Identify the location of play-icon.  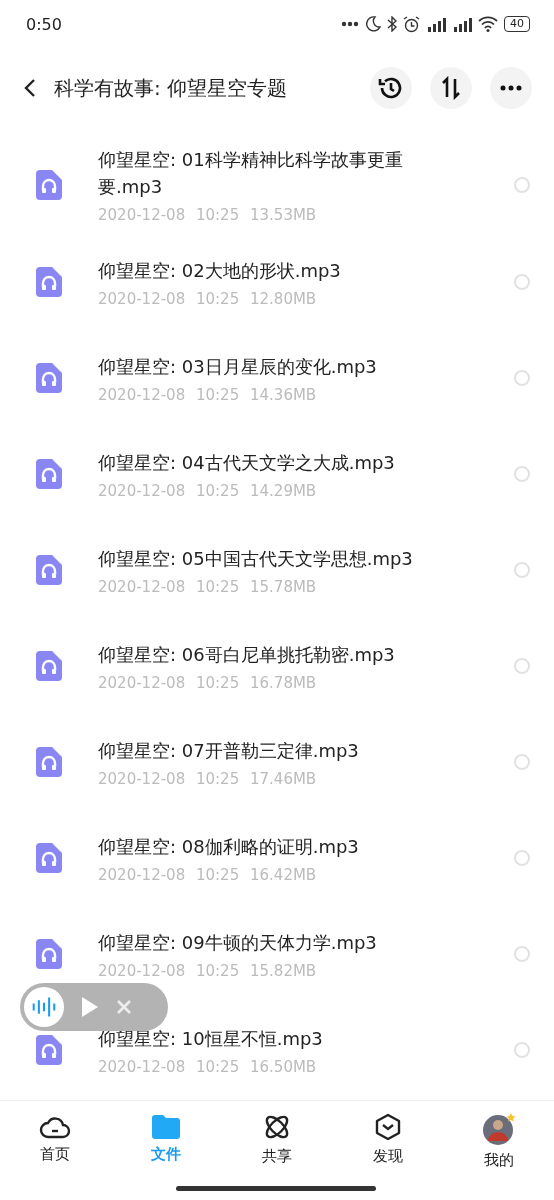
(90, 1007).